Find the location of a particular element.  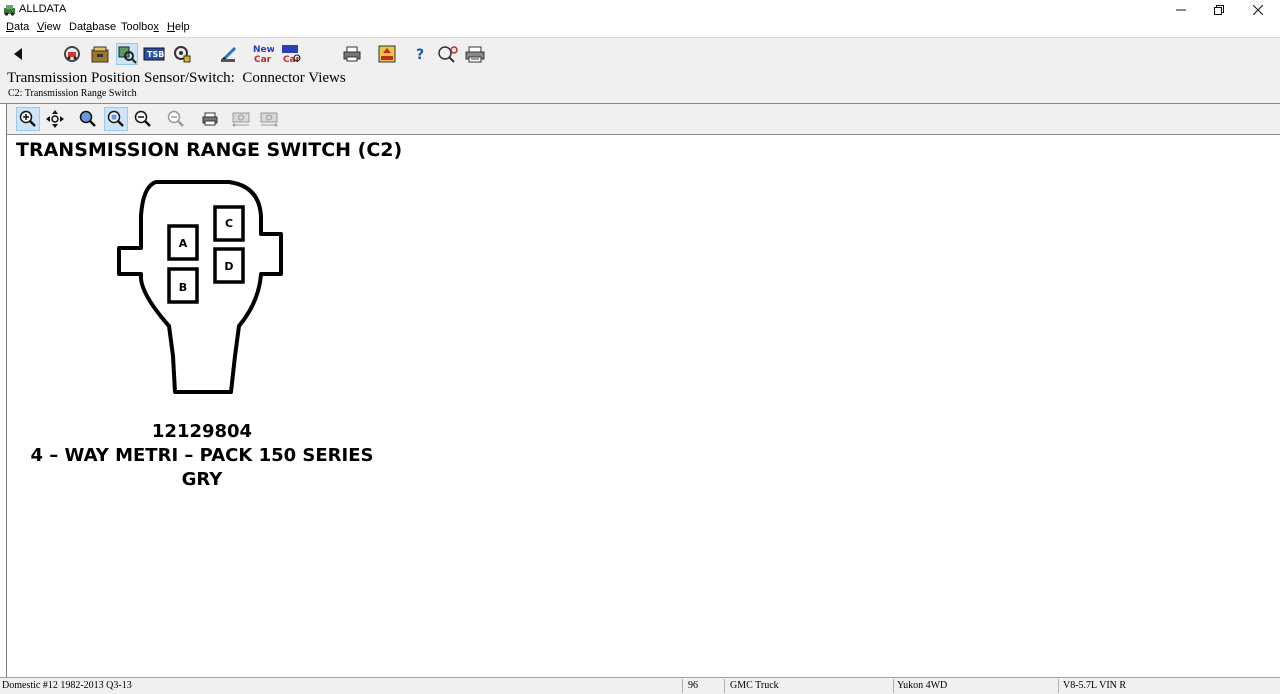

zoom-fit-button is located at coordinates (88, 119).